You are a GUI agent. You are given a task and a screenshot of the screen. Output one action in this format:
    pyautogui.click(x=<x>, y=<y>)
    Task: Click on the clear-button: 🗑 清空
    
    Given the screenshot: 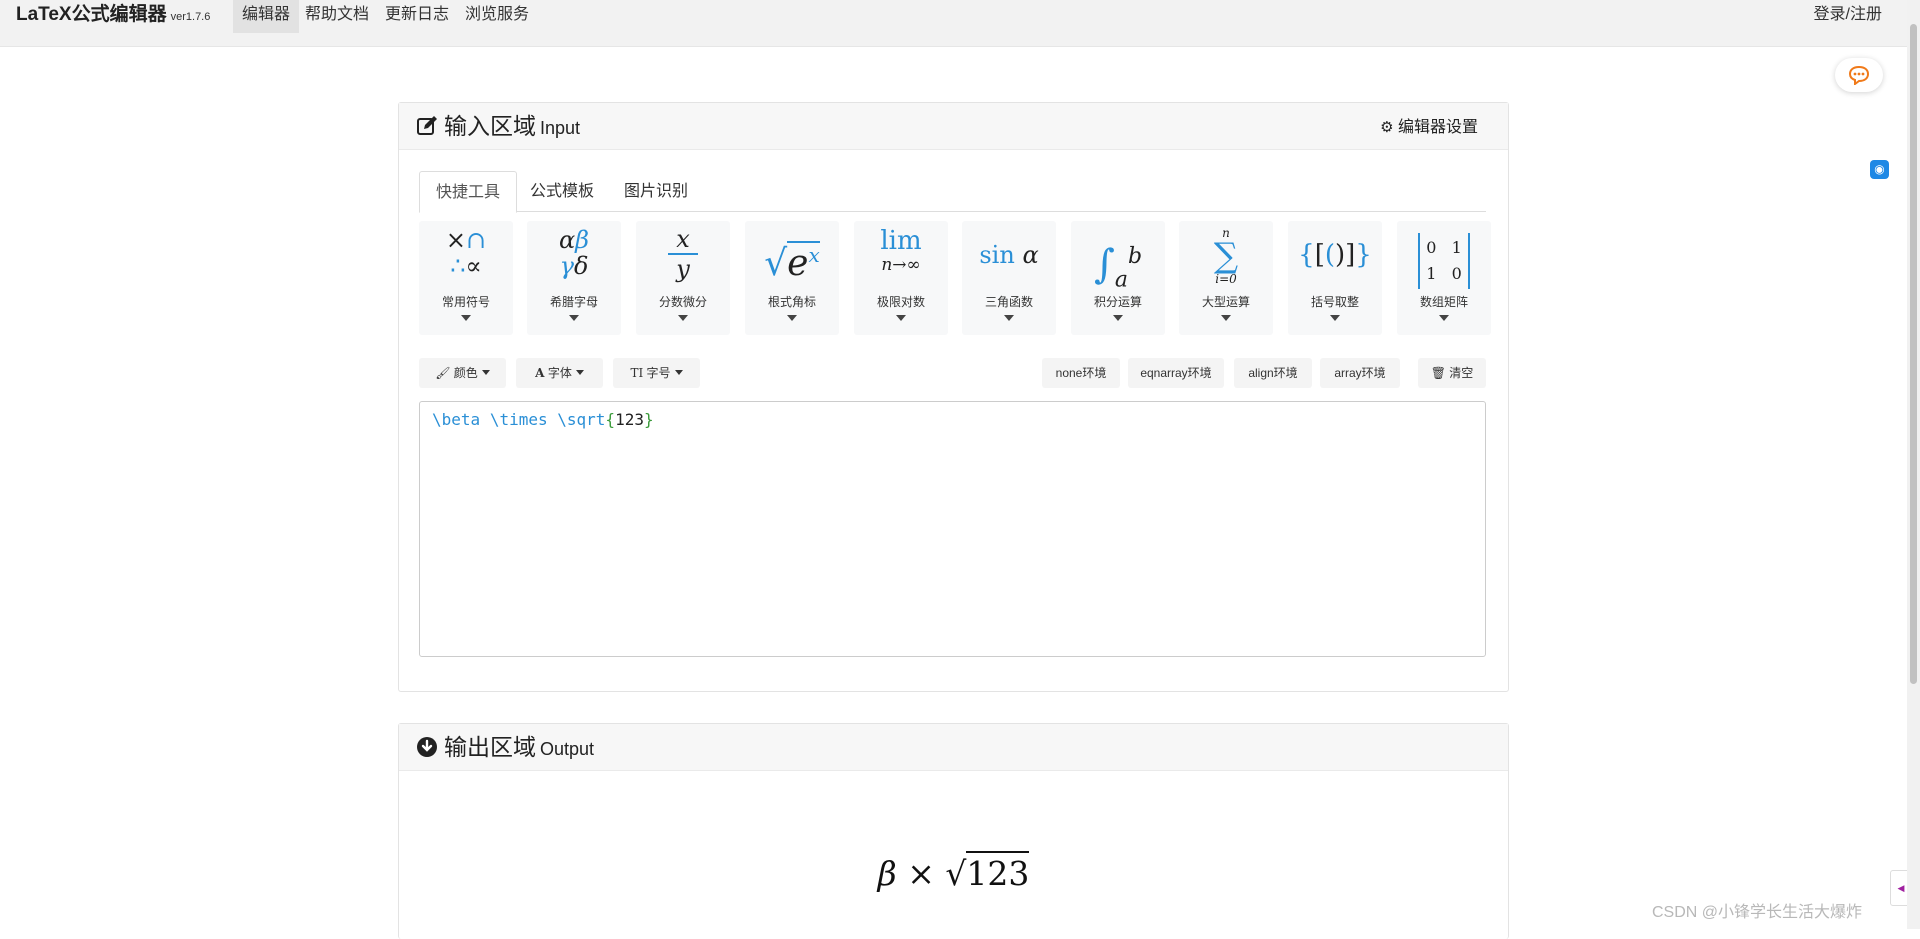 What is the action you would take?
    pyautogui.click(x=1452, y=373)
    